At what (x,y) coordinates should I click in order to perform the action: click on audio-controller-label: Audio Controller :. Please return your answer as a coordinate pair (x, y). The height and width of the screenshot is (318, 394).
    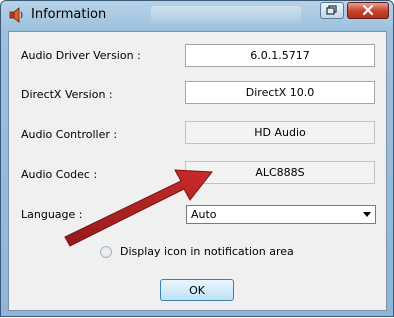
    Looking at the image, I should click on (69, 134).